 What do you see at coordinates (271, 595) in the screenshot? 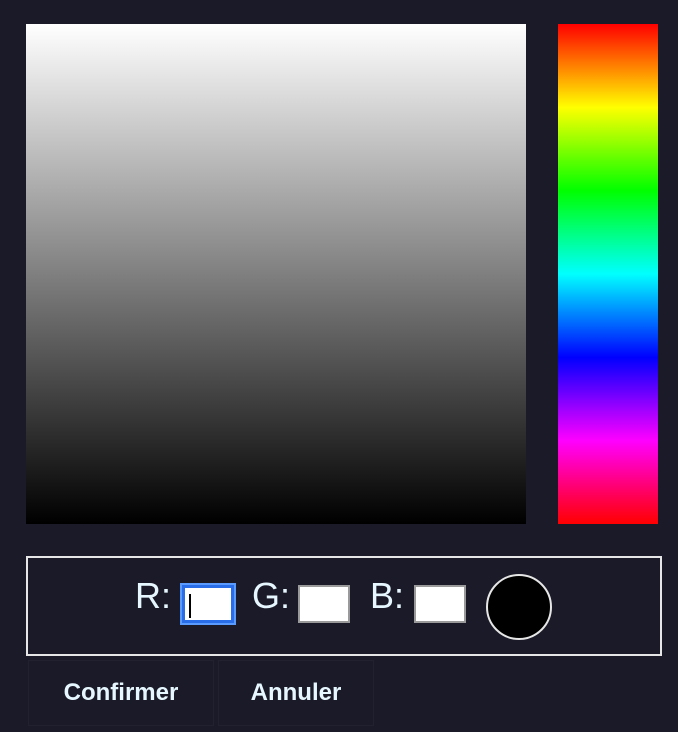
I see `green-channel-label: G:` at bounding box center [271, 595].